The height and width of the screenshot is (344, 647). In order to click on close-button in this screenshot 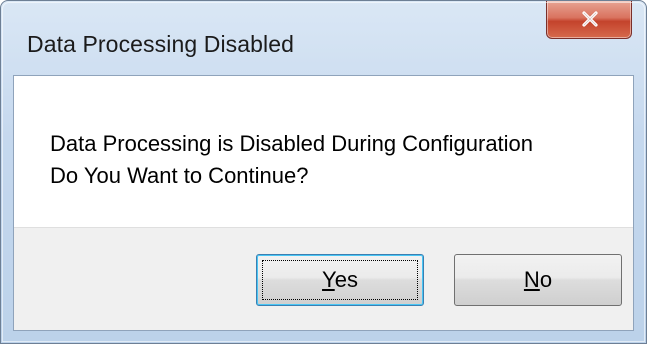, I will do `click(589, 20)`.